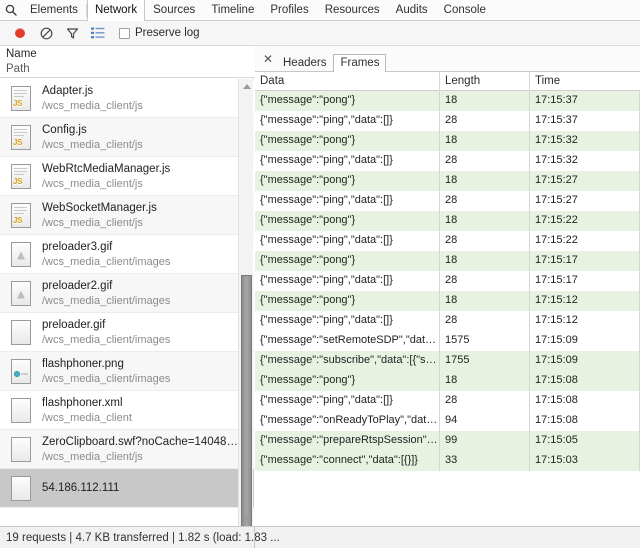  Describe the element at coordinates (585, 161) in the screenshot. I see `frame-time: 17:15:32` at that location.